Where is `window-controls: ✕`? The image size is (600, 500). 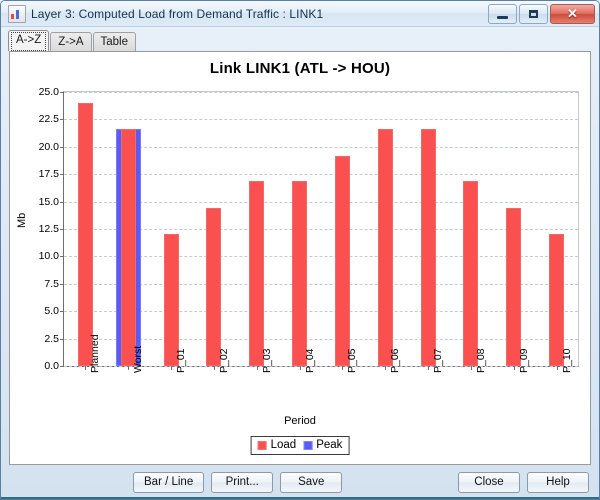 window-controls: ✕ is located at coordinates (541, 13).